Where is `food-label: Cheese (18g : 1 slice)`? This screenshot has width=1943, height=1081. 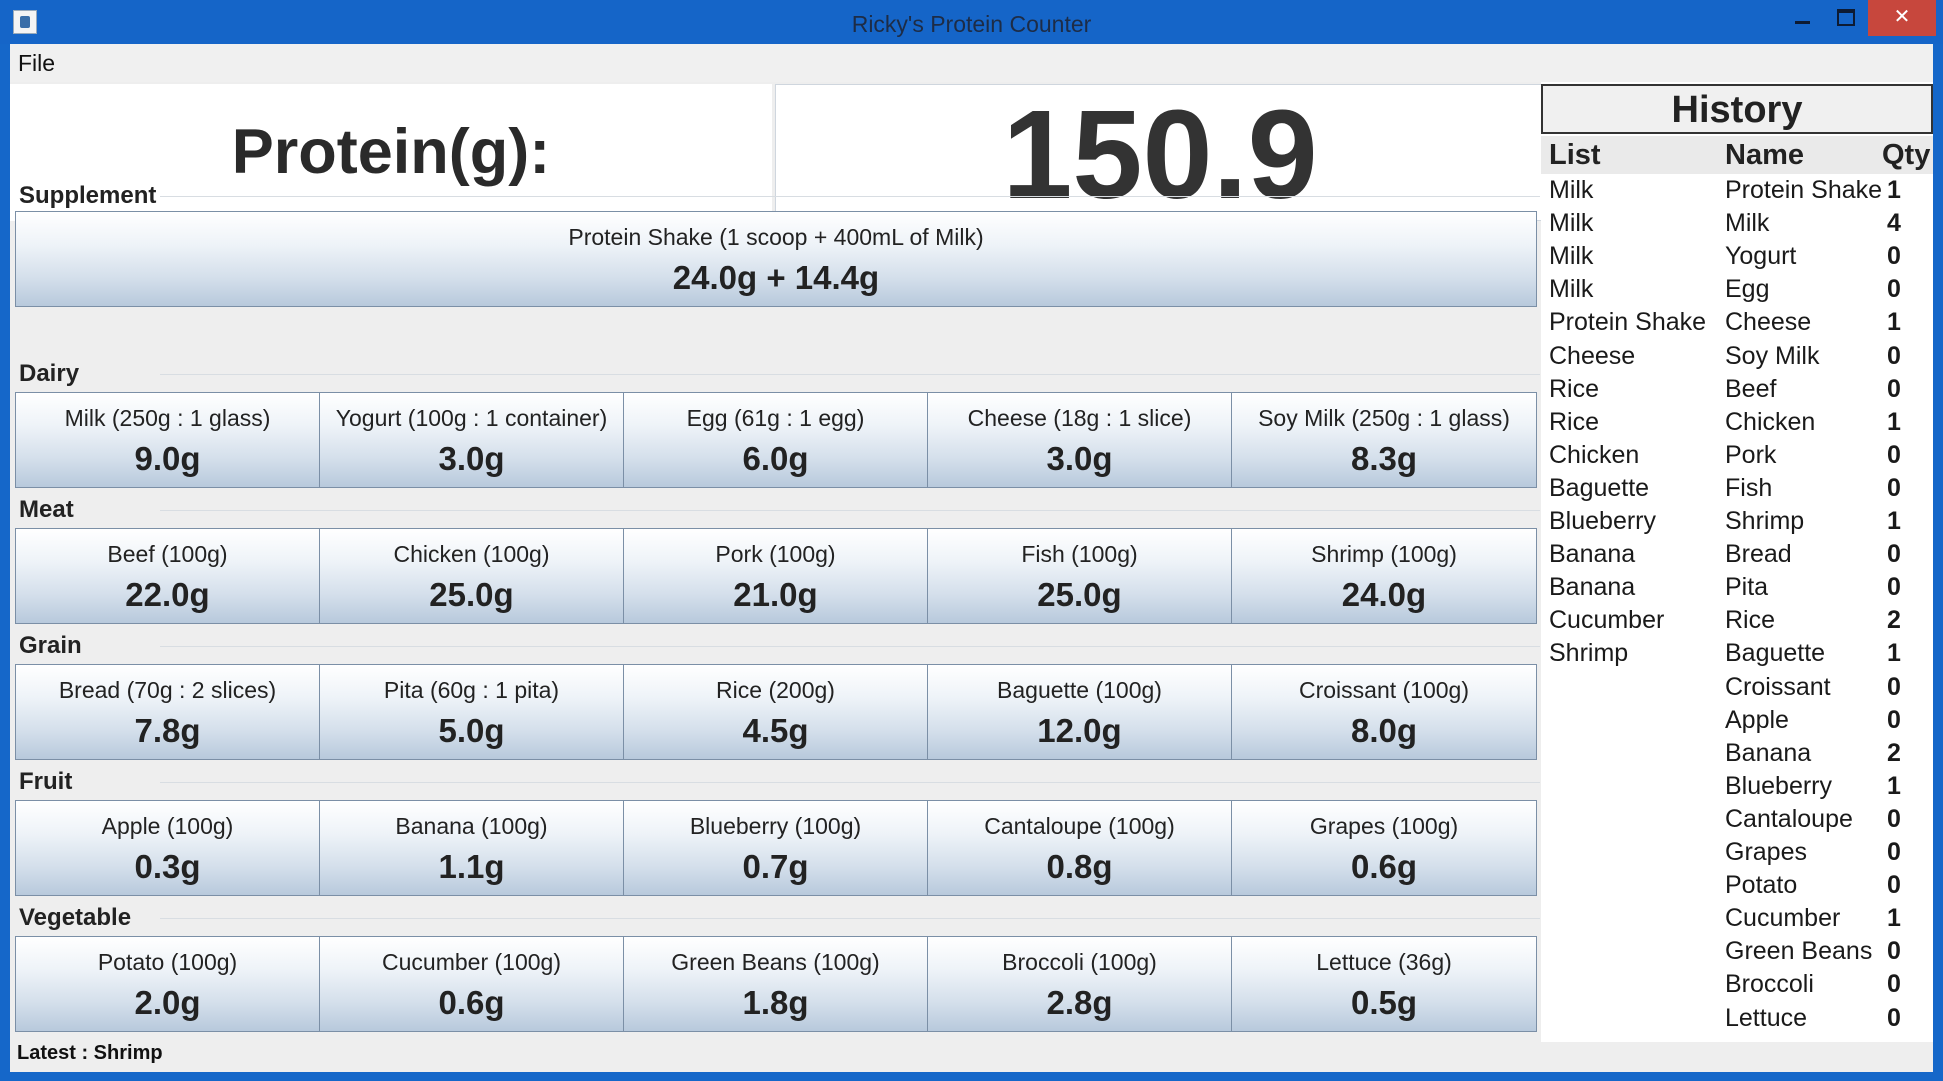
food-label: Cheese (18g : 1 slice) is located at coordinates (1079, 418).